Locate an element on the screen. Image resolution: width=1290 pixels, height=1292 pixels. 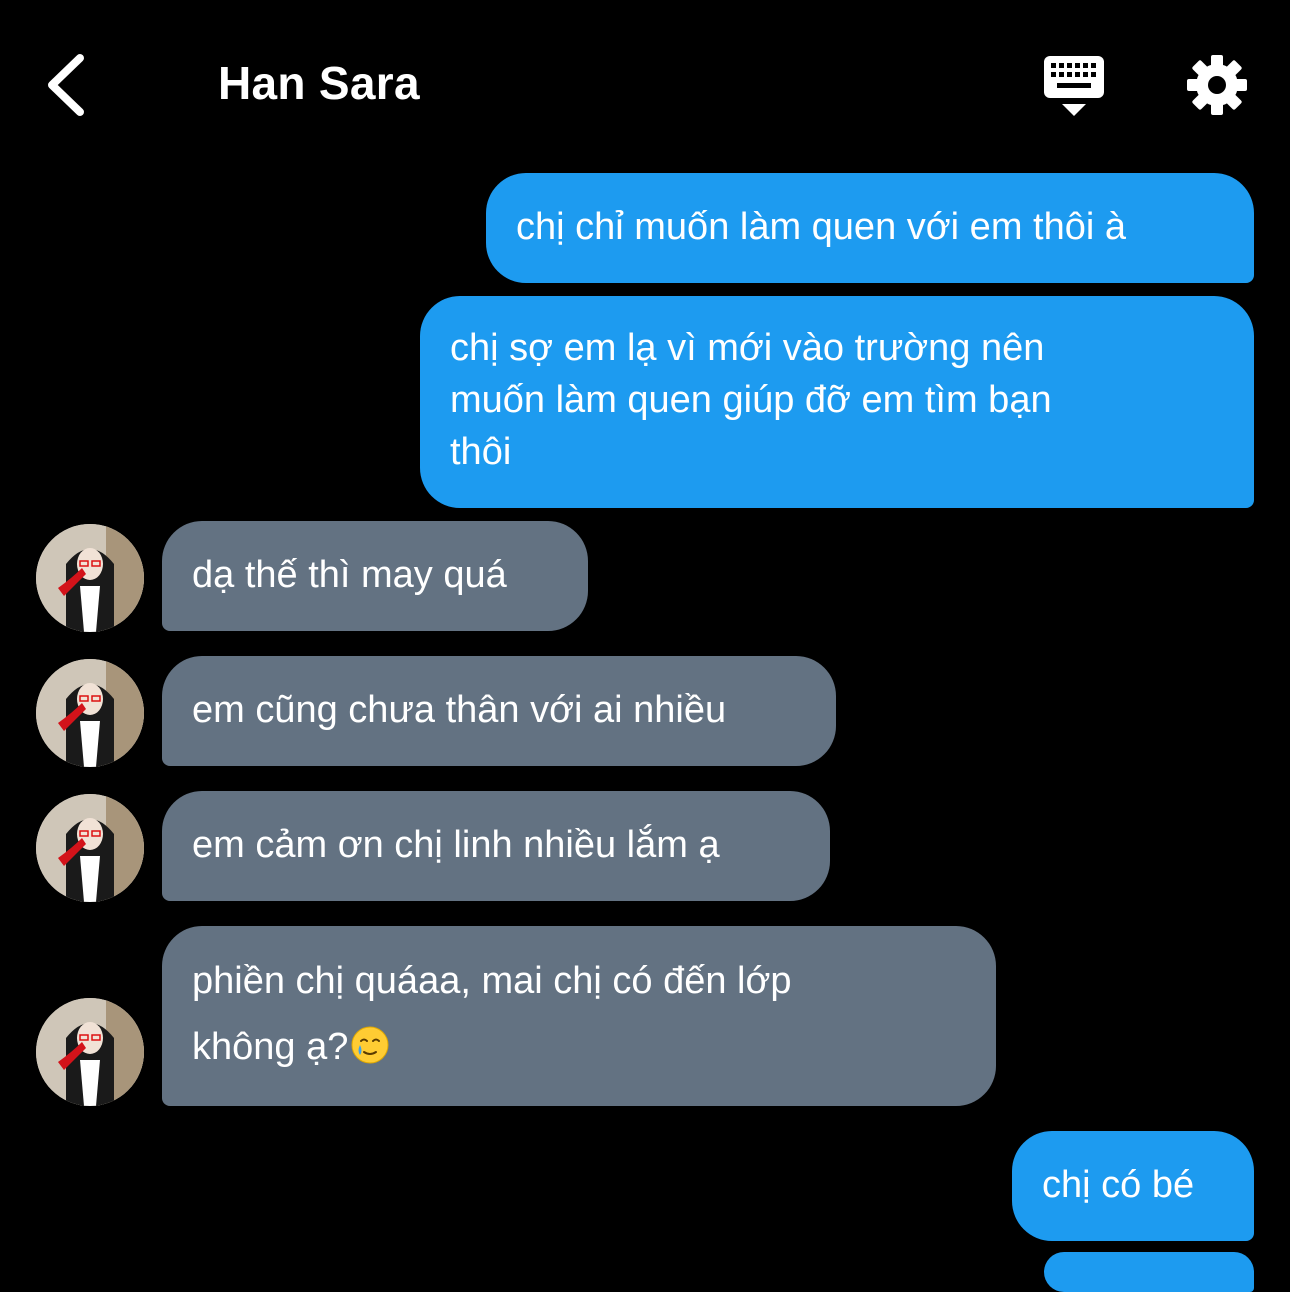
message-text: em cảm ơn chị linh nhiều lắm ạ is located at coordinates (456, 845).